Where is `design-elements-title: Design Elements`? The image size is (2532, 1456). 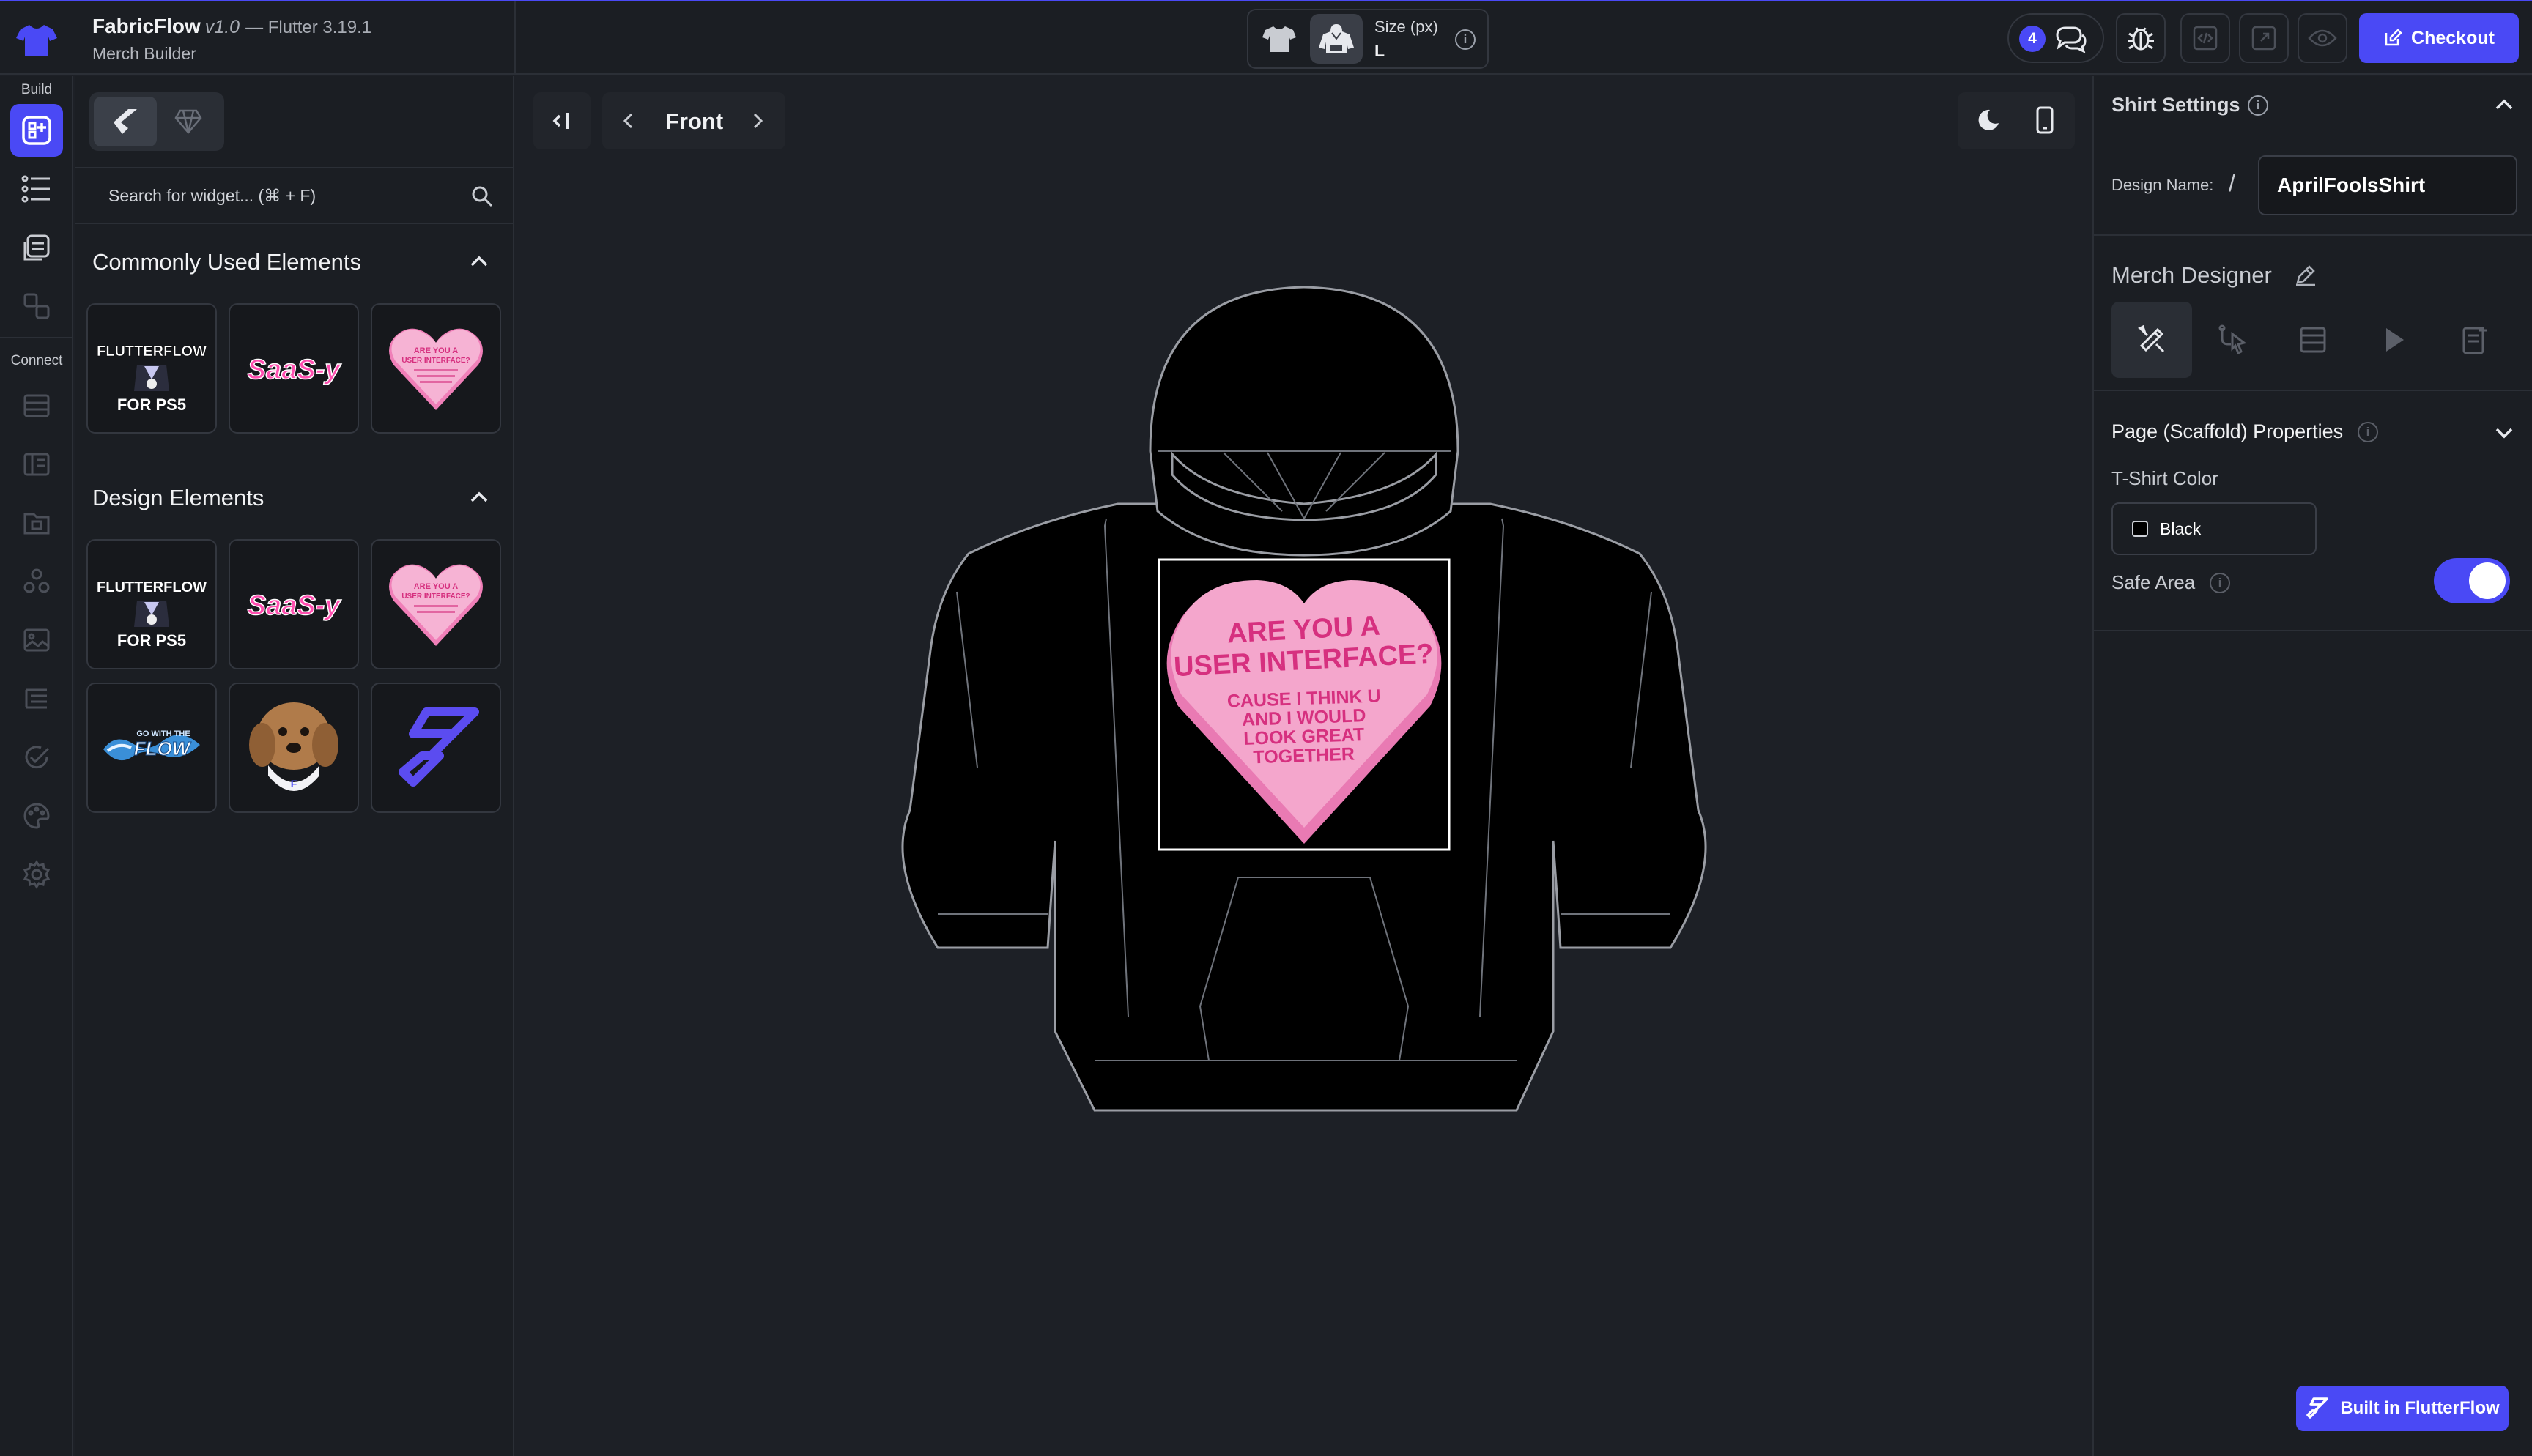
design-elements-title: Design Elements is located at coordinates (178, 498).